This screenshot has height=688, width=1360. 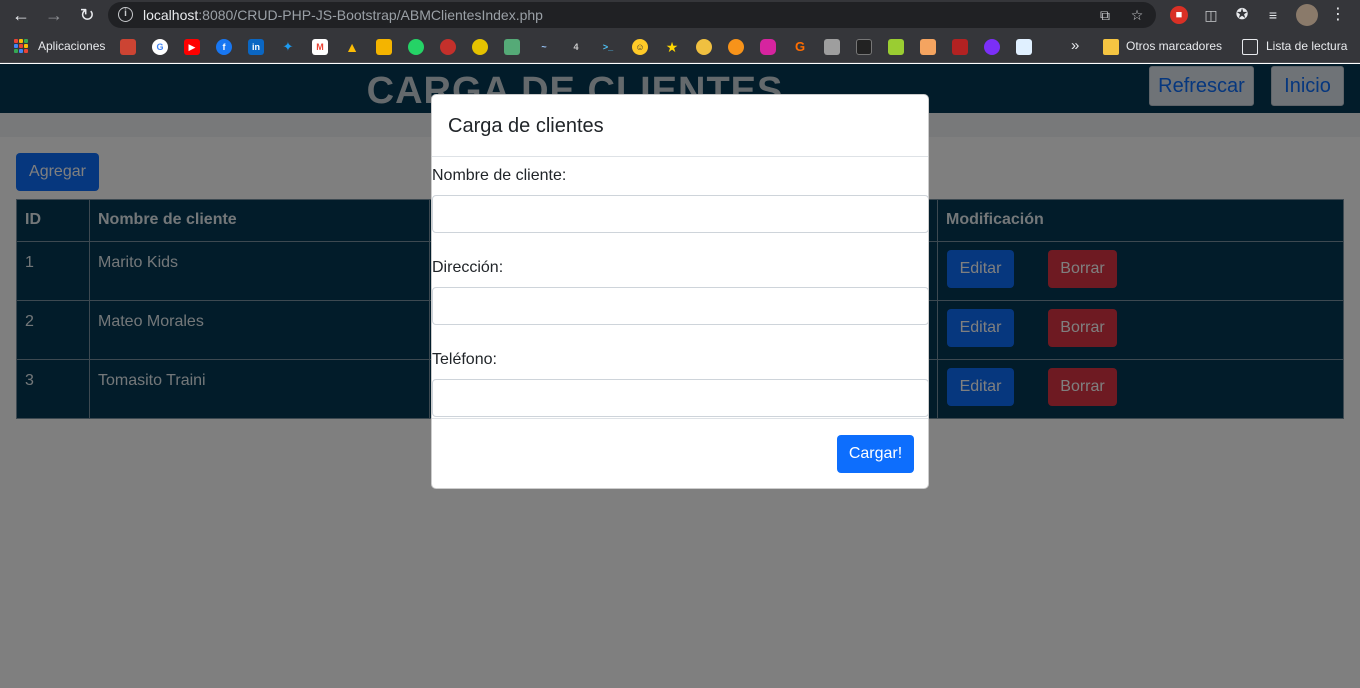 I want to click on submit-button: Cargar!, so click(x=875, y=454).